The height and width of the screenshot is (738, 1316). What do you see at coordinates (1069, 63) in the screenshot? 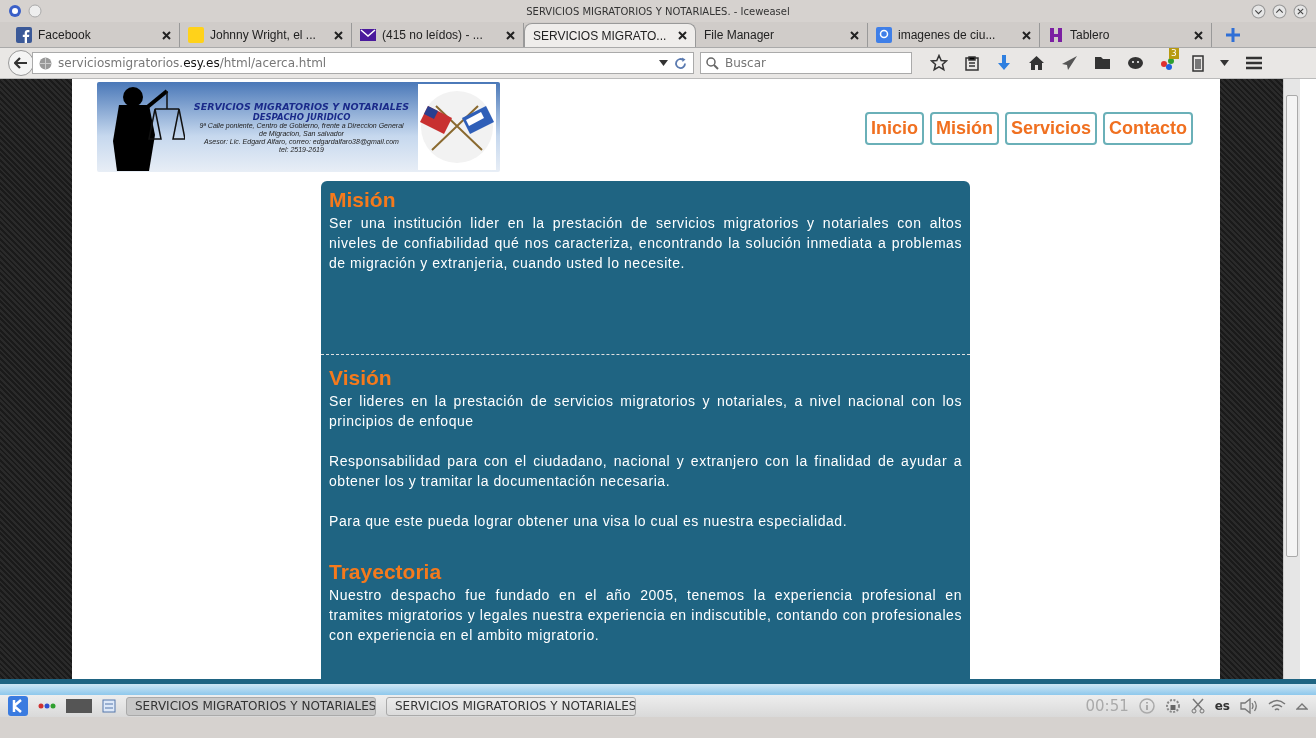
I see `paper-plane-icon` at bounding box center [1069, 63].